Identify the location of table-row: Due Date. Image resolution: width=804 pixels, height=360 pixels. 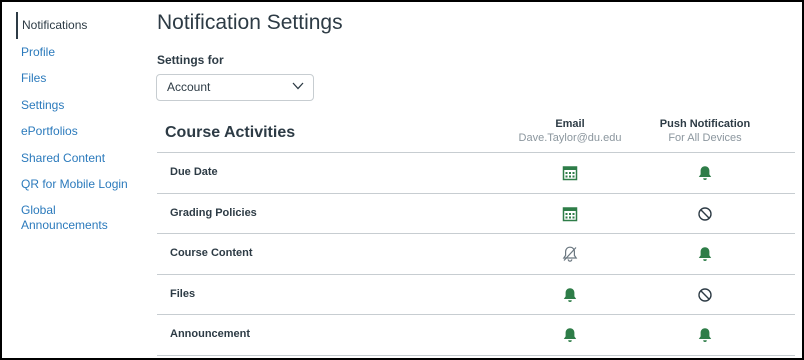
(476, 173).